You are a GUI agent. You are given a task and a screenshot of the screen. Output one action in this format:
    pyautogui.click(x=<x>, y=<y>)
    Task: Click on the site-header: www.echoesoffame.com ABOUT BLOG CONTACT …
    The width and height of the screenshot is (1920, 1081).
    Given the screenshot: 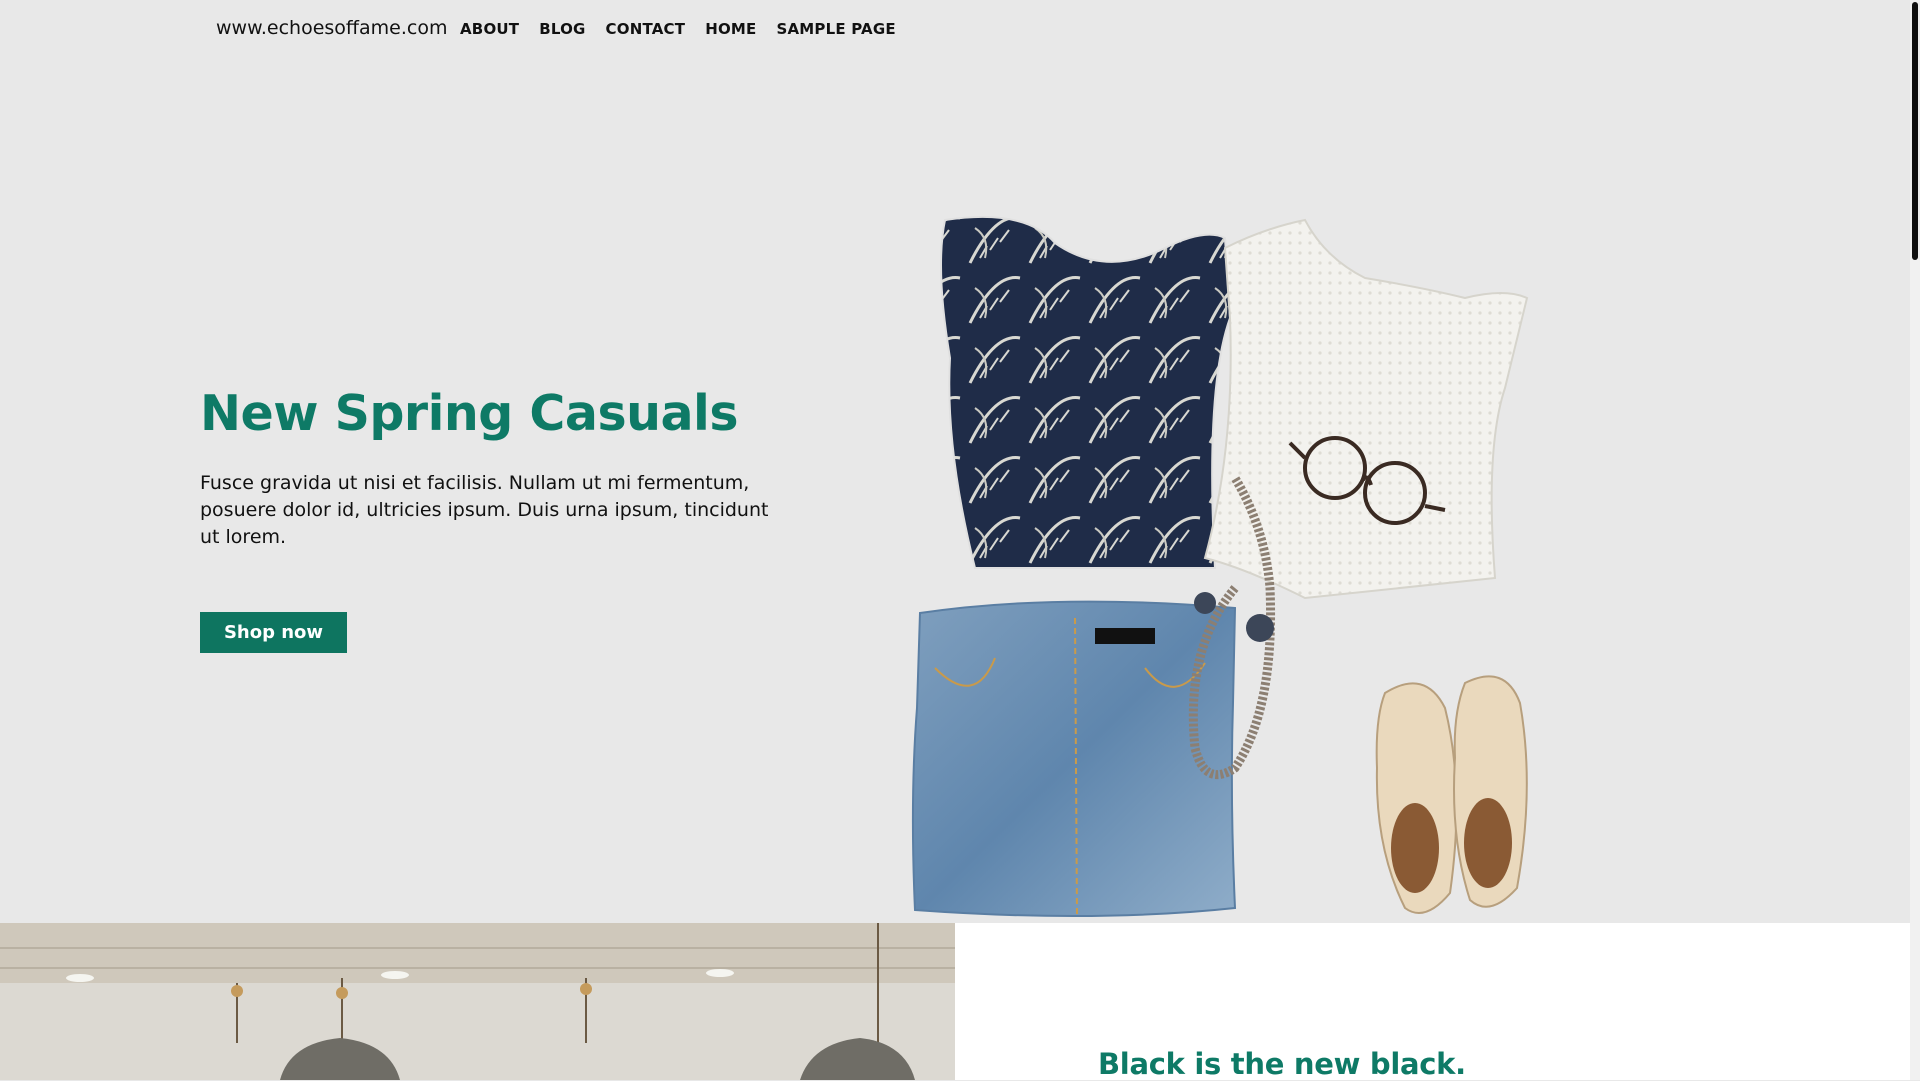 What is the action you would take?
    pyautogui.click(x=955, y=29)
    